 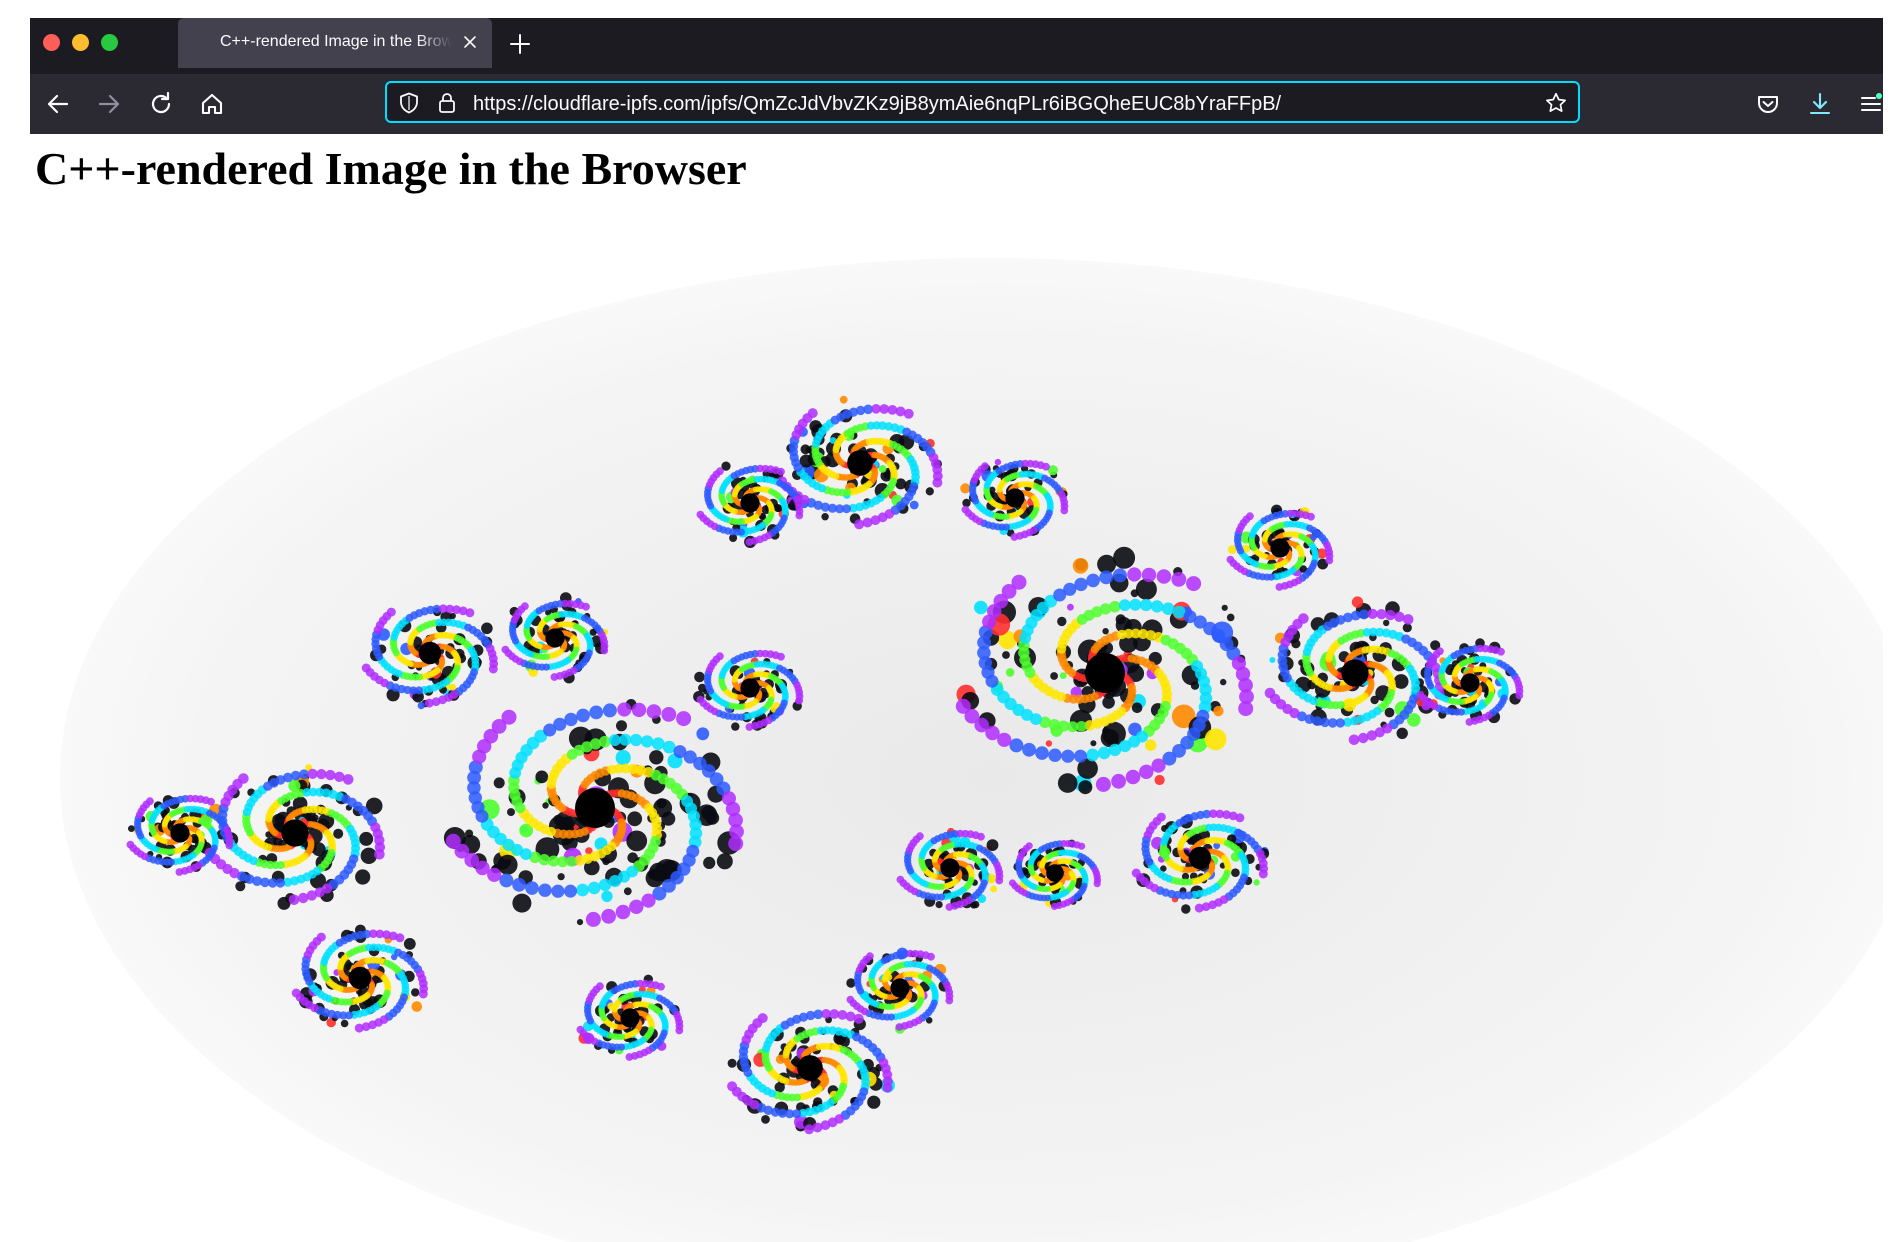 What do you see at coordinates (1870, 104) in the screenshot?
I see `hamburger-menu-icon` at bounding box center [1870, 104].